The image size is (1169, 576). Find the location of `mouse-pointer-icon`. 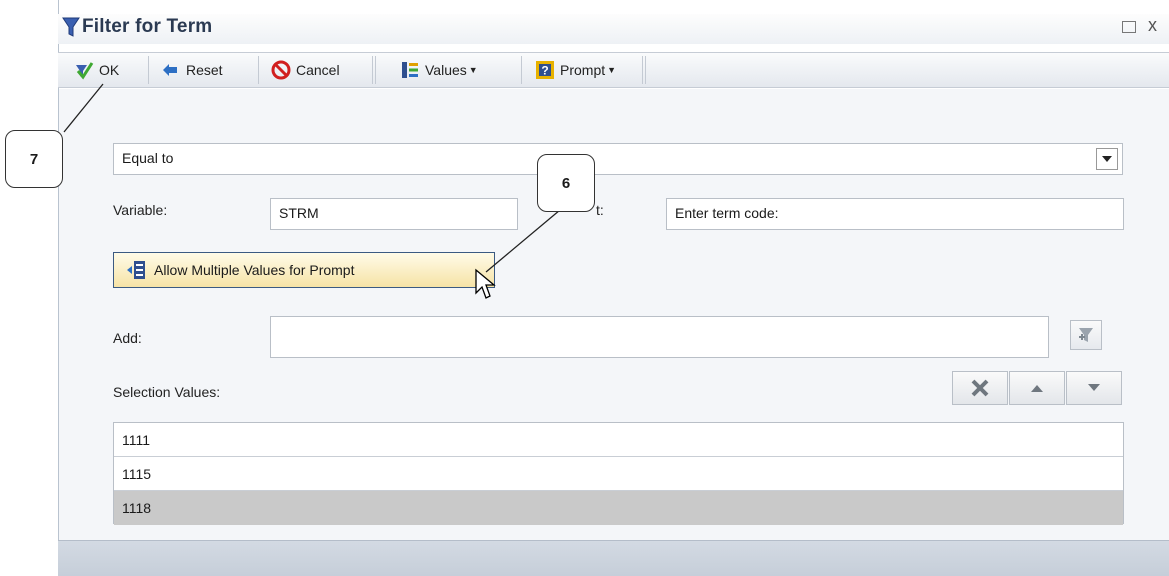

mouse-pointer-icon is located at coordinates (485, 283).